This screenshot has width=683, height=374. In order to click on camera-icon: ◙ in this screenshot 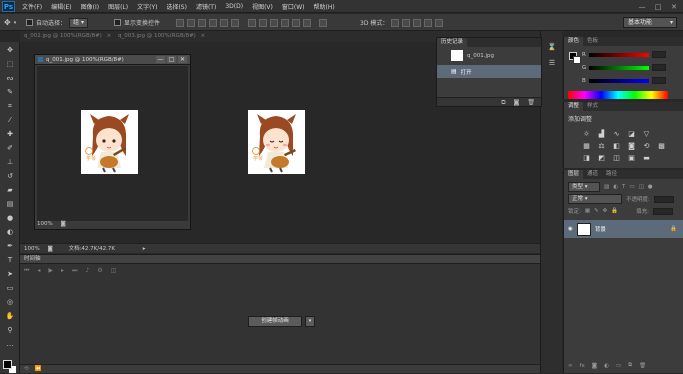, I will do `click(517, 102)`.